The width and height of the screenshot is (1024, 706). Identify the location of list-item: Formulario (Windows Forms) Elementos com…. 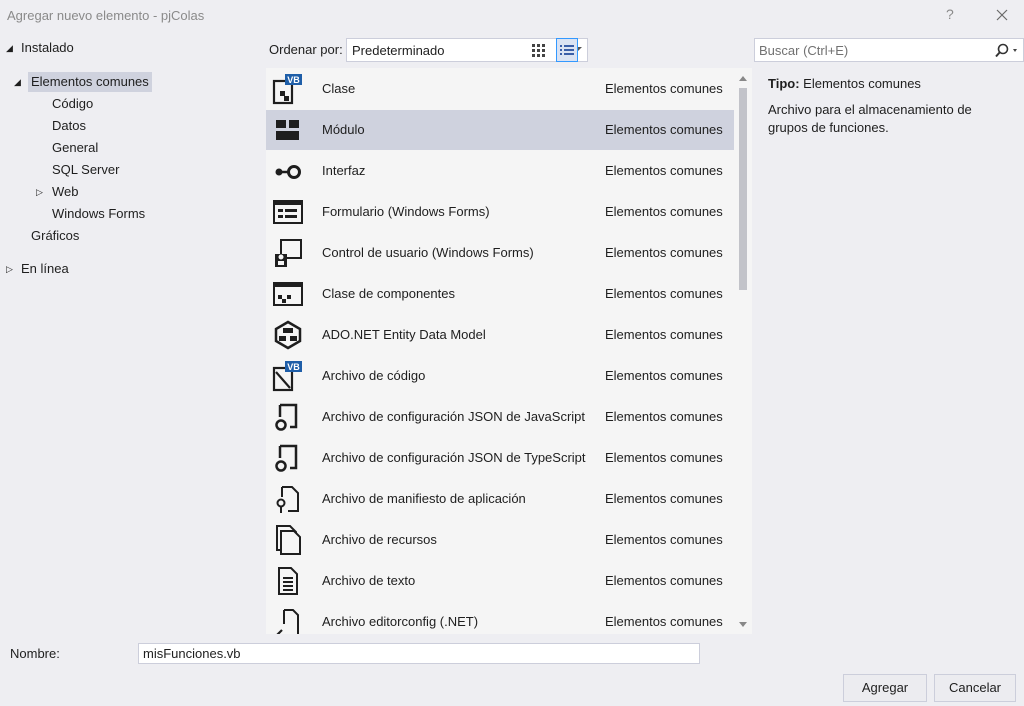
(500, 212).